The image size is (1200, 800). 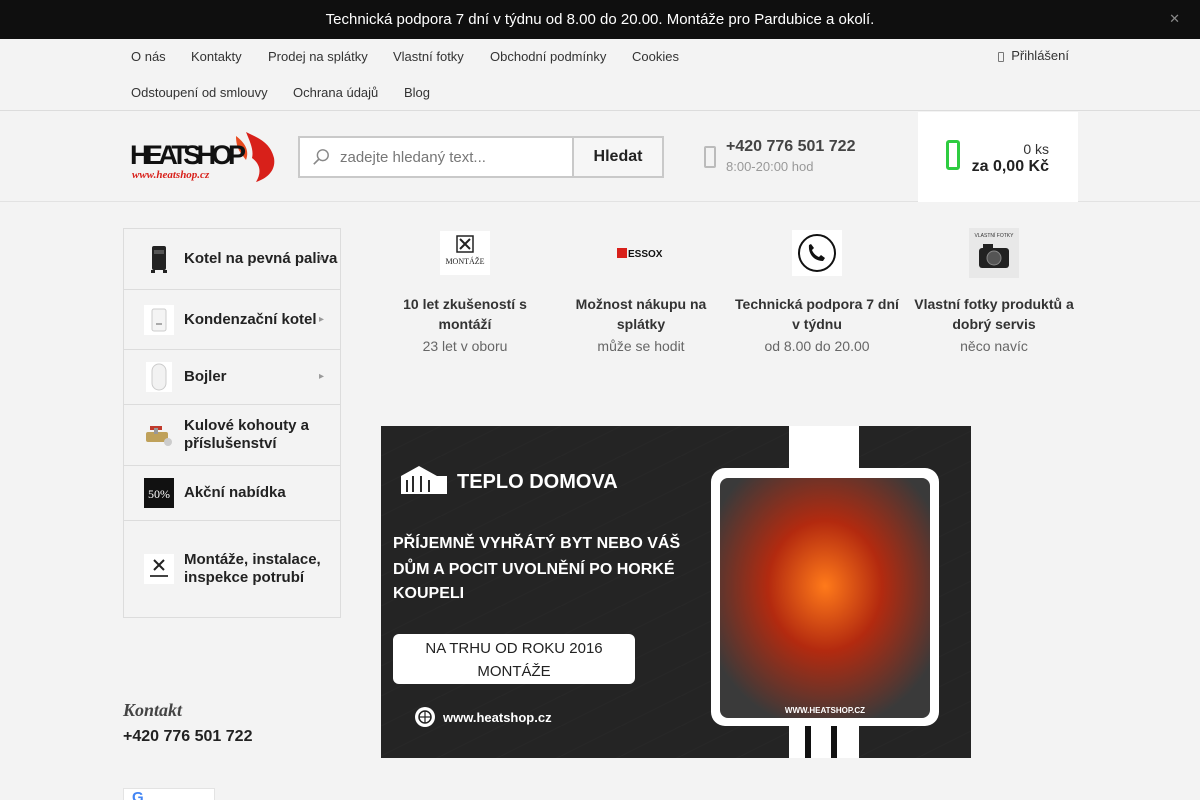 I want to click on nav-link-blog: Blog, so click(x=417, y=92).